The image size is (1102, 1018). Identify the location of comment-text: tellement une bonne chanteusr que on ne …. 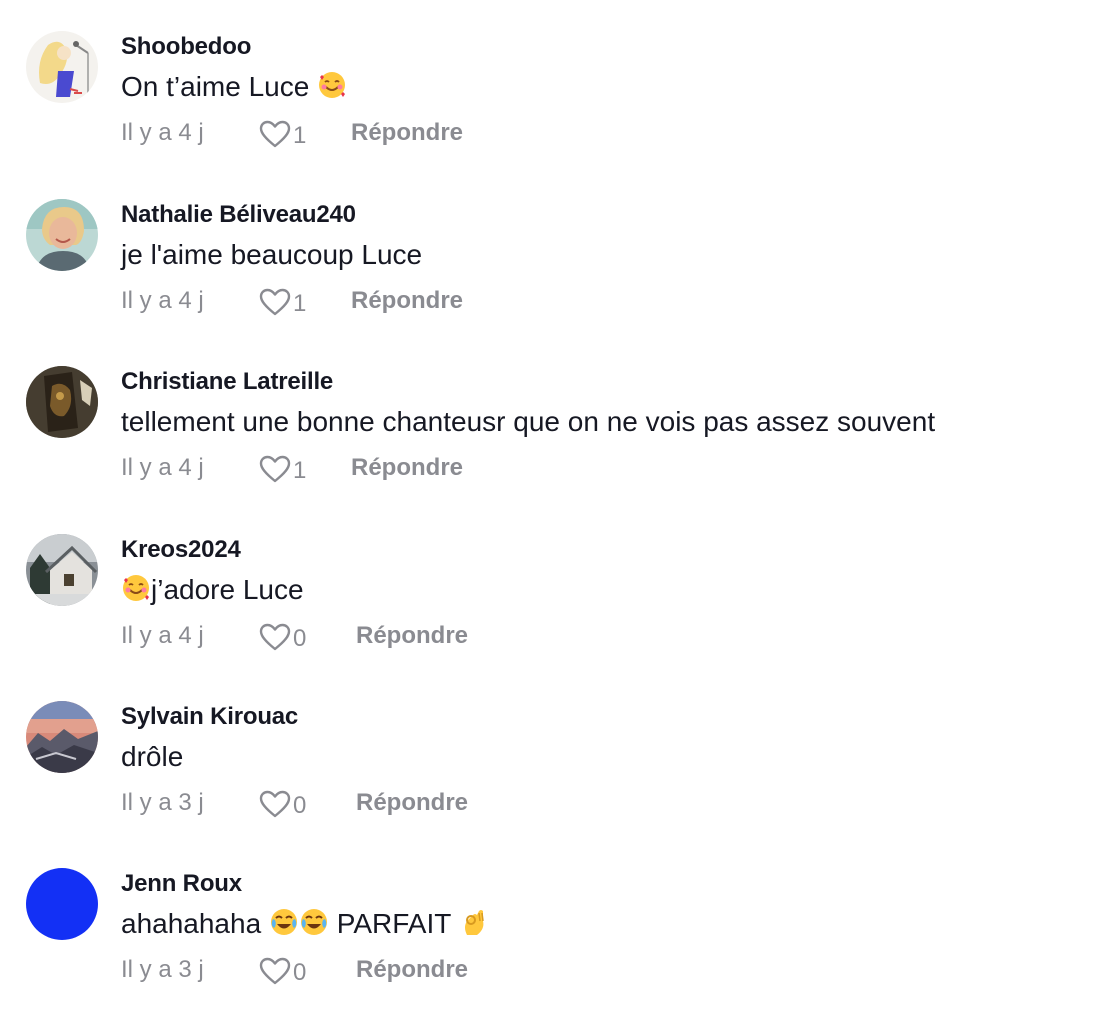
(528, 421).